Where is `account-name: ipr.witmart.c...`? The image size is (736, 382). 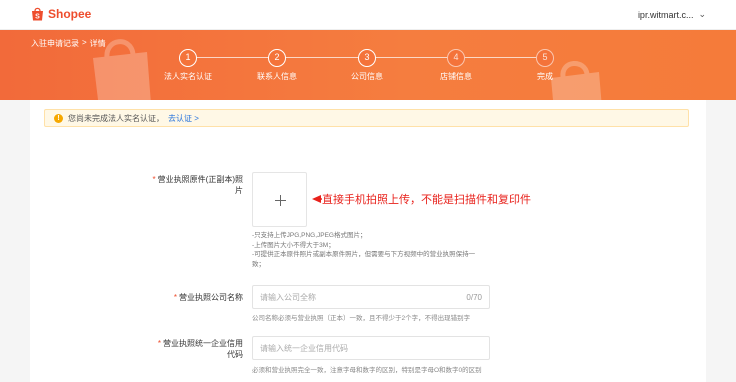
account-name: ipr.witmart.c... is located at coordinates (665, 14).